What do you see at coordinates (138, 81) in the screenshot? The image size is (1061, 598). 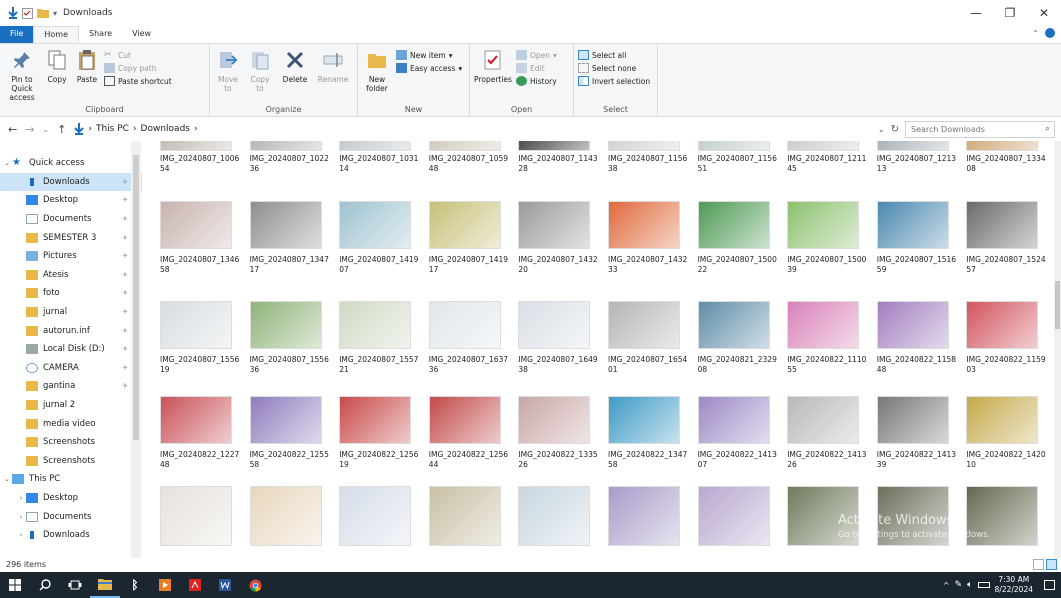 I see `paste-shortcut-button: Paste shortcut` at bounding box center [138, 81].